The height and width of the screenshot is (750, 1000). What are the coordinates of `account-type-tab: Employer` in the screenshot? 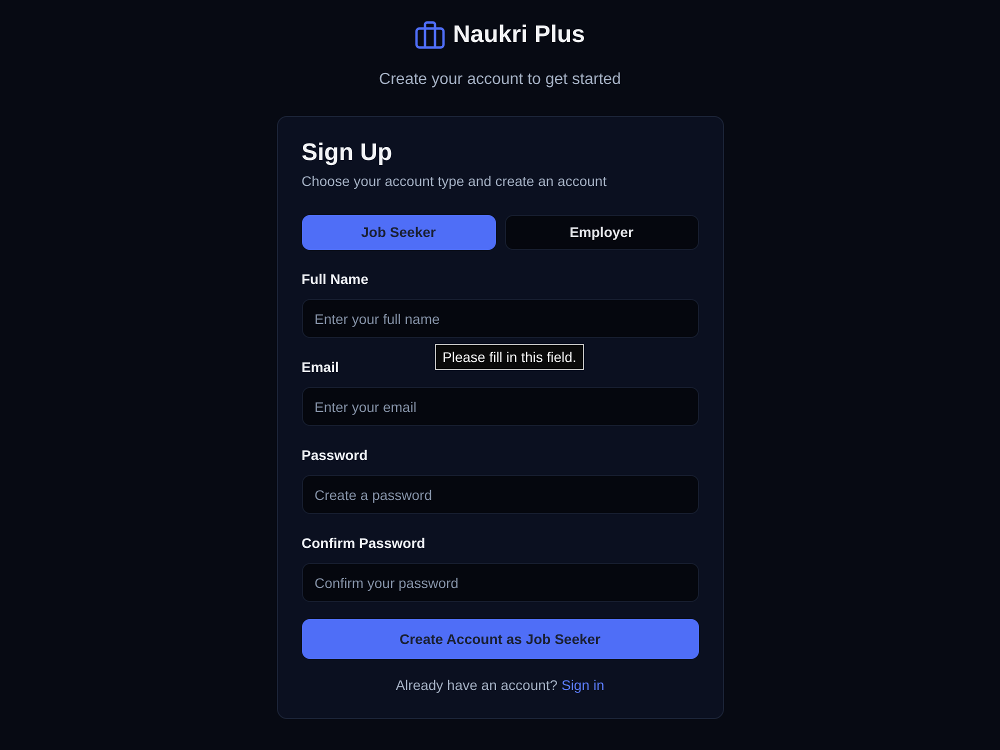 It's located at (601, 232).